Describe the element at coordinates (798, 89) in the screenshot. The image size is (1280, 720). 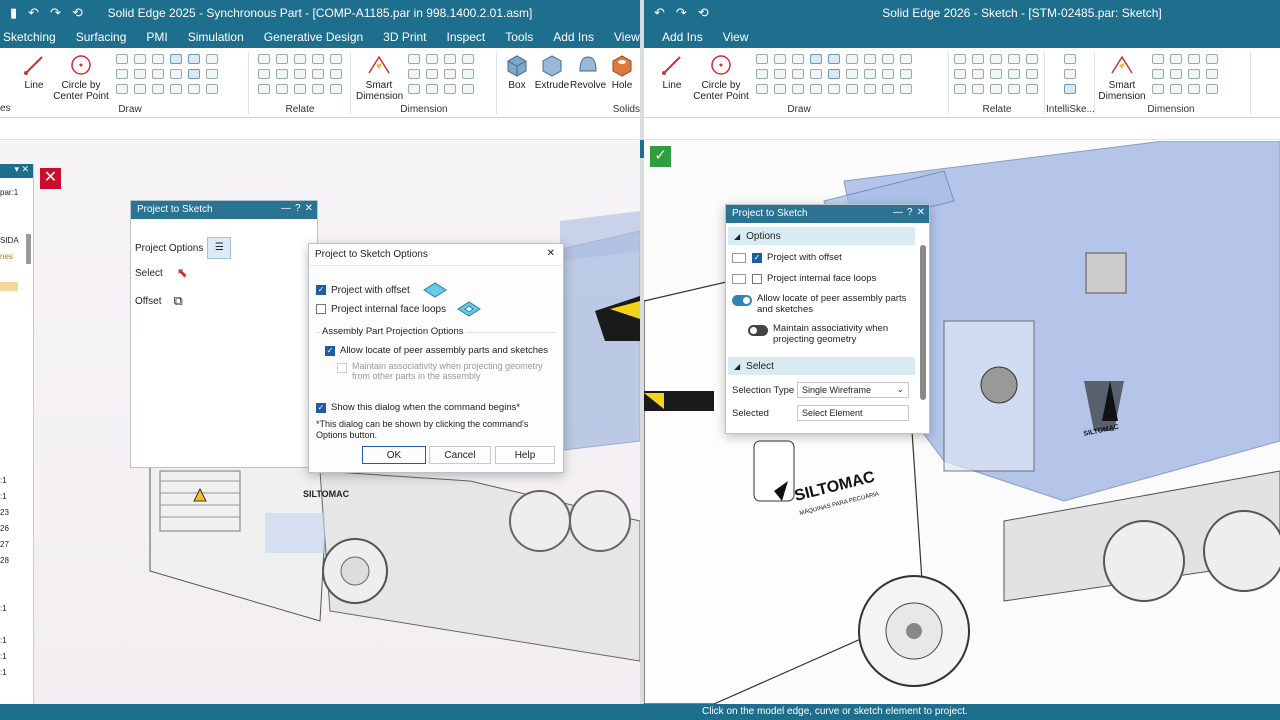
I see `mirror-tool-icon` at that location.